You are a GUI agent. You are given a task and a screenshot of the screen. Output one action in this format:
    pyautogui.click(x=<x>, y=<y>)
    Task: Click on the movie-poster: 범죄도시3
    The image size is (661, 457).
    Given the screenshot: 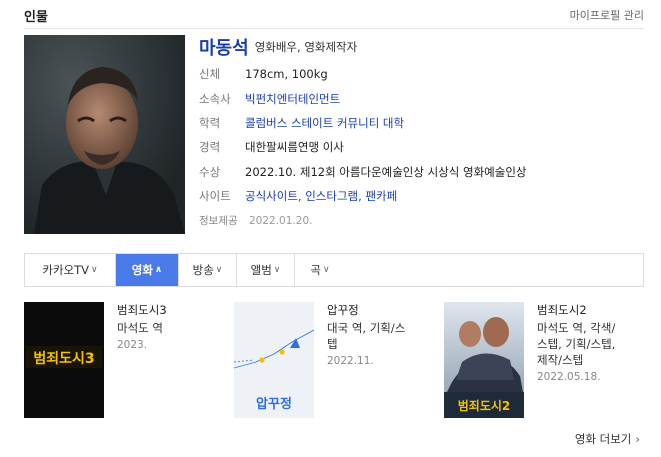 What is the action you would take?
    pyautogui.click(x=64, y=360)
    